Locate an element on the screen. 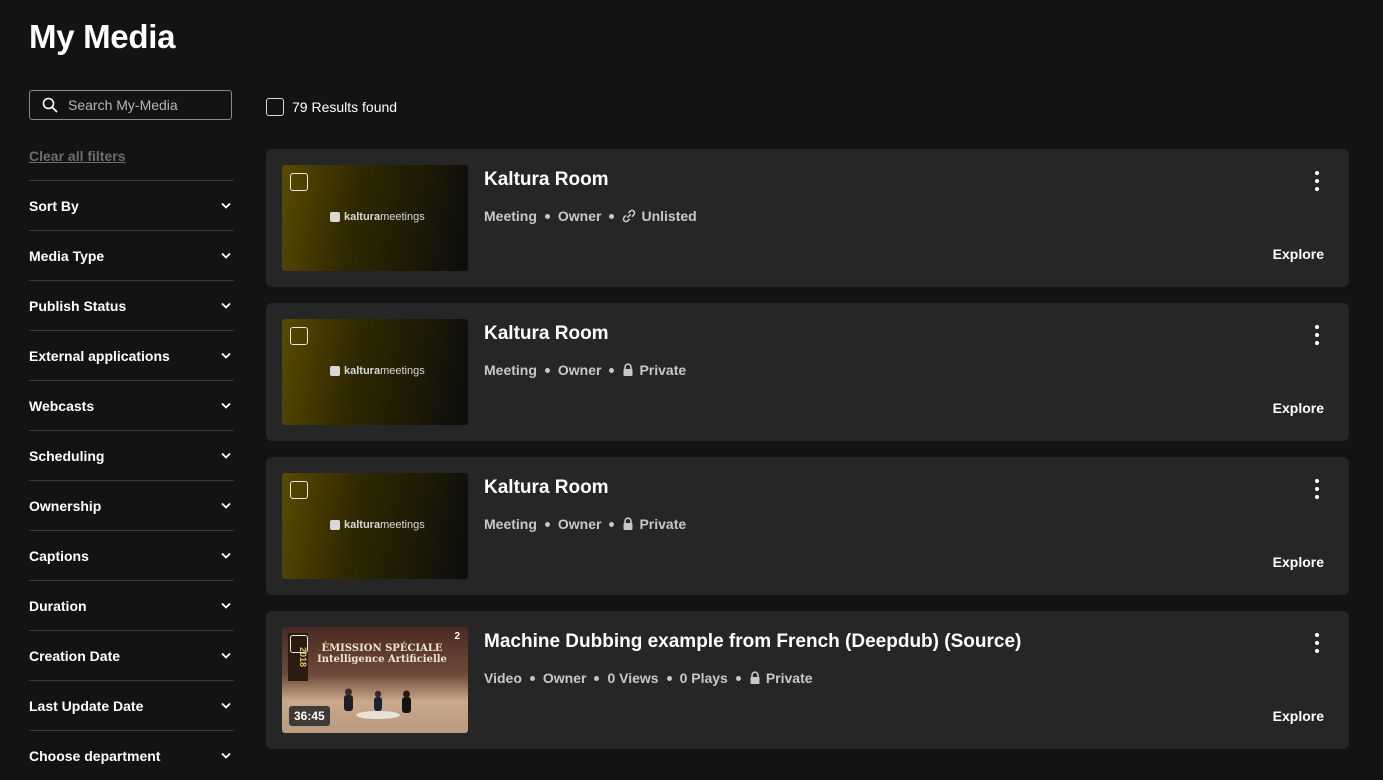 The width and height of the screenshot is (1383, 780). filter-label: External applications is located at coordinates (99, 355).